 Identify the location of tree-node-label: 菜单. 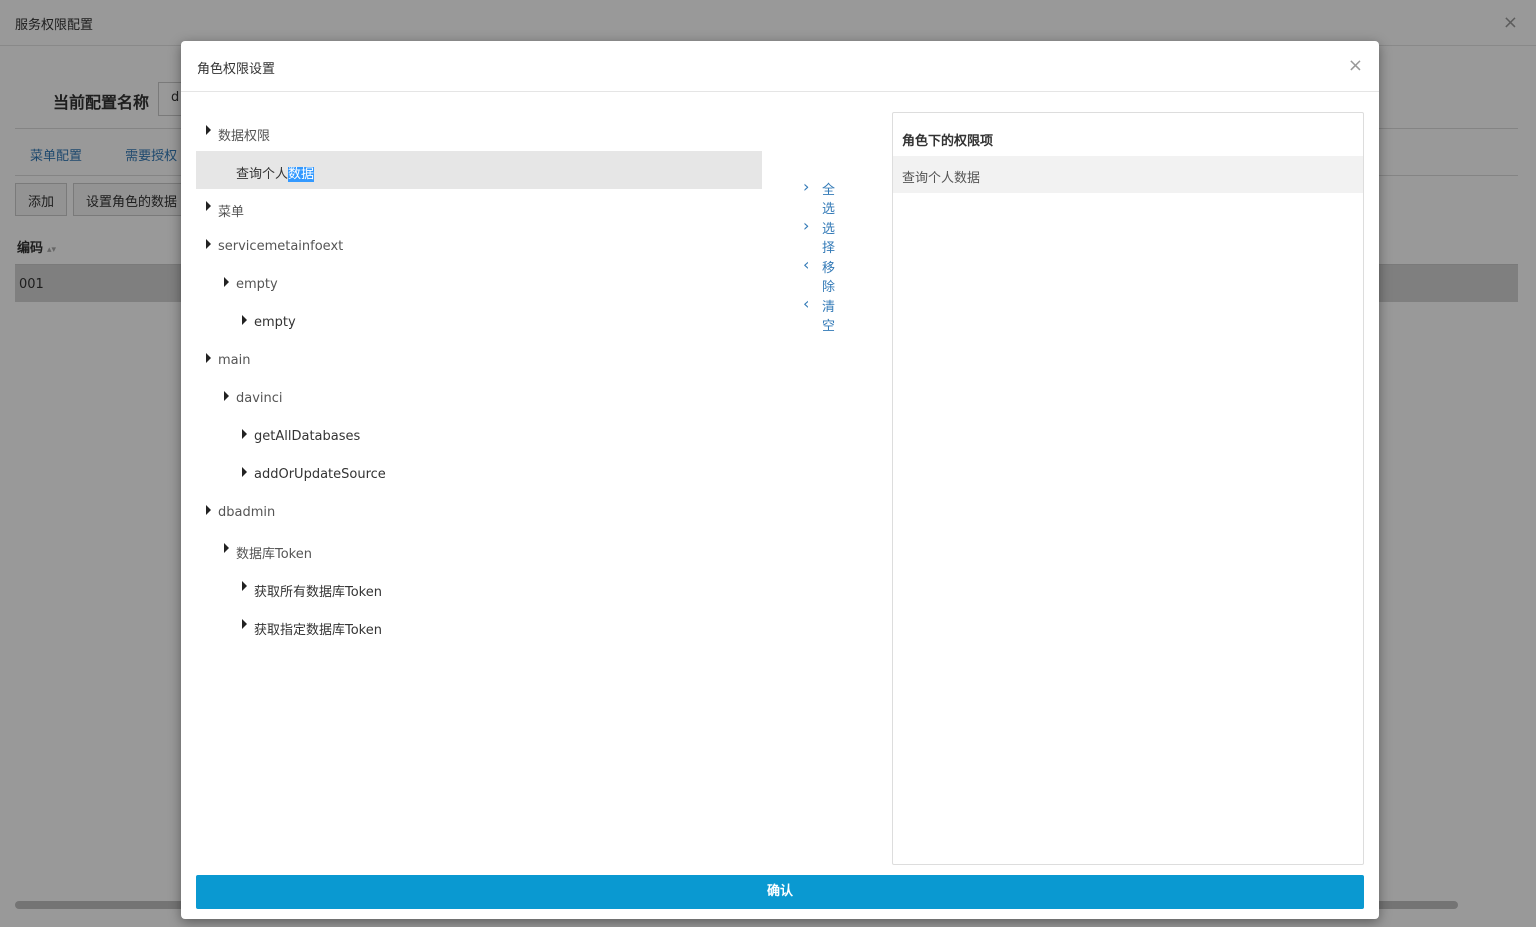
(231, 212).